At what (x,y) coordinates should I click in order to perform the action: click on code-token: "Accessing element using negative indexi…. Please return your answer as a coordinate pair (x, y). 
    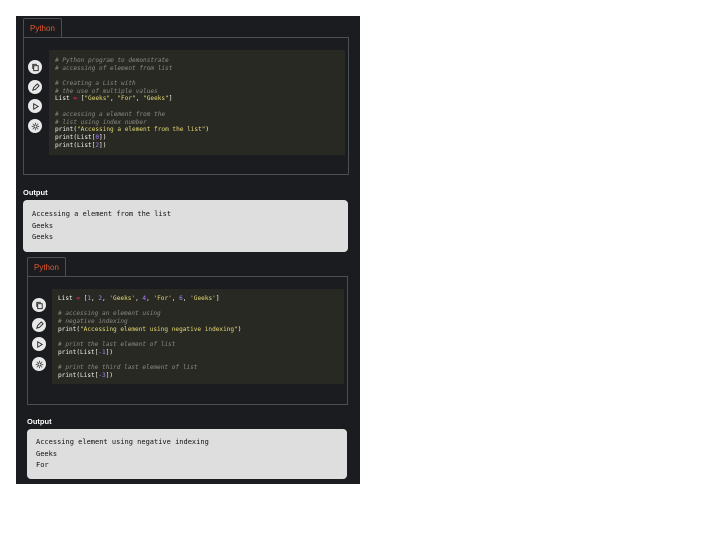
    Looking at the image, I should click on (159, 329).